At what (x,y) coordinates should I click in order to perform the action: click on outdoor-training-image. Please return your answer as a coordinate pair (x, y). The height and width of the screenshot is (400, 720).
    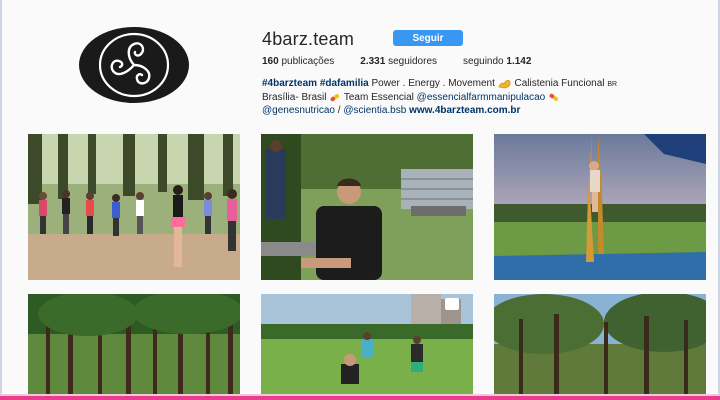
    Looking at the image, I should click on (367, 344).